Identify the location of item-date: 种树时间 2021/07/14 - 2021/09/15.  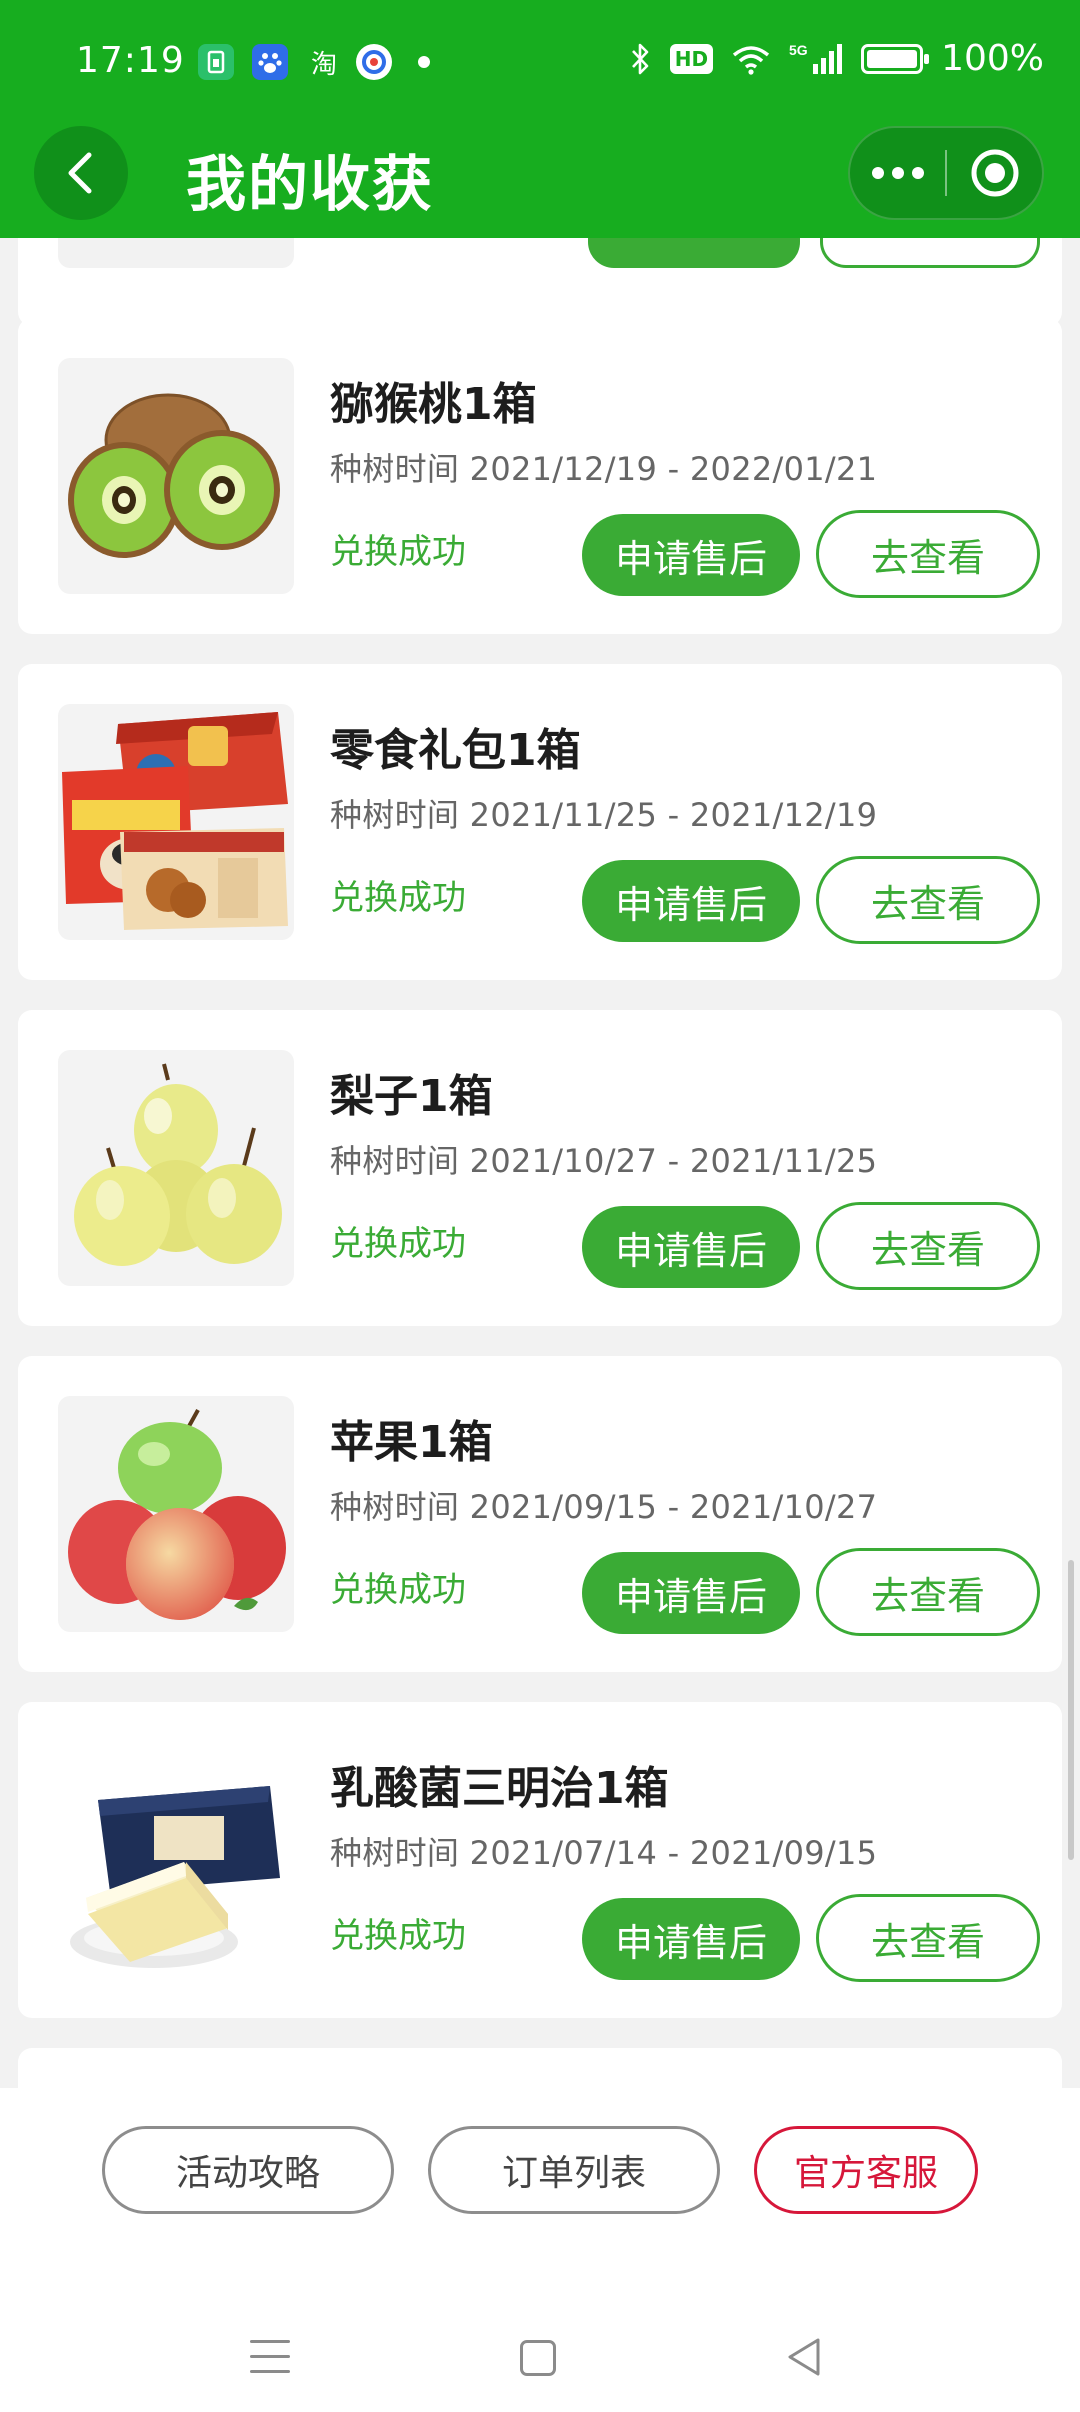
(604, 1853).